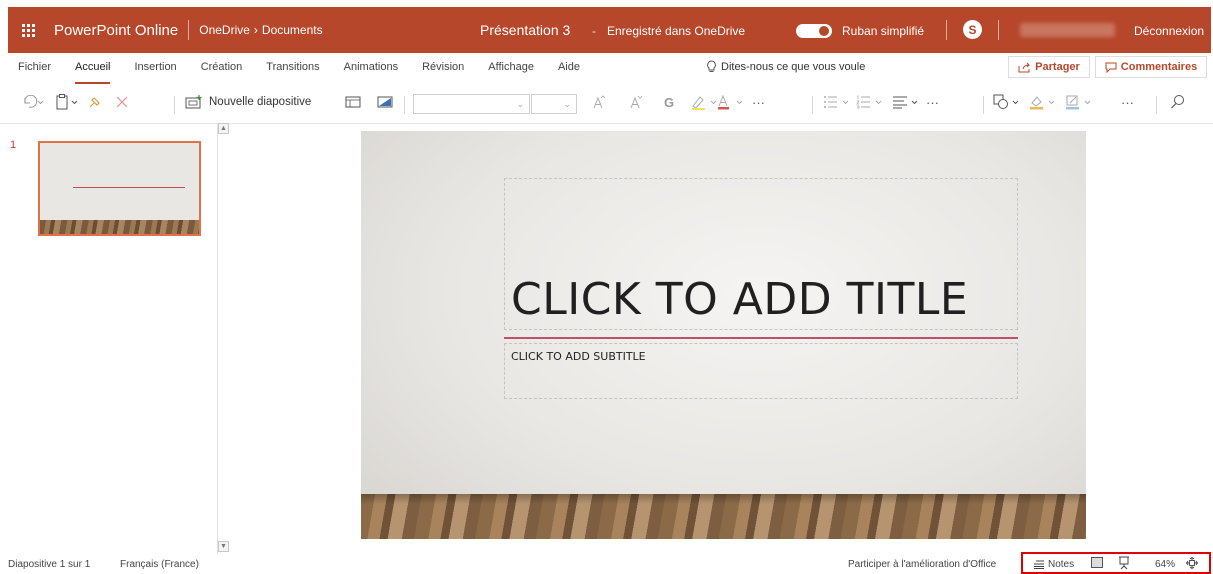 The width and height of the screenshot is (1213, 574). What do you see at coordinates (122, 102) in the screenshot?
I see `clear-formatting-icon` at bounding box center [122, 102].